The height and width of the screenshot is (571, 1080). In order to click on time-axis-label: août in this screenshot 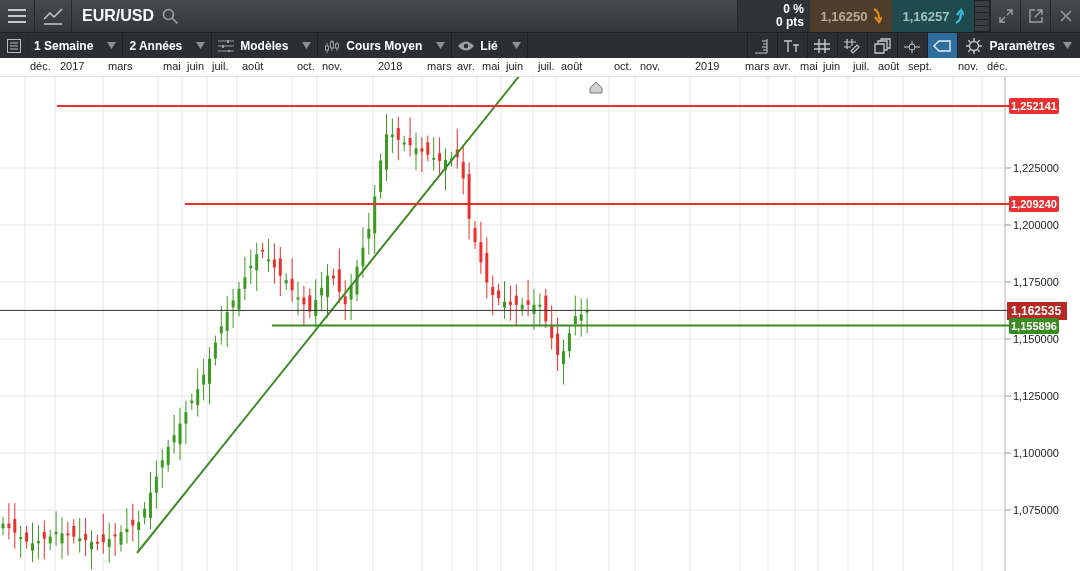, I will do `click(572, 66)`.